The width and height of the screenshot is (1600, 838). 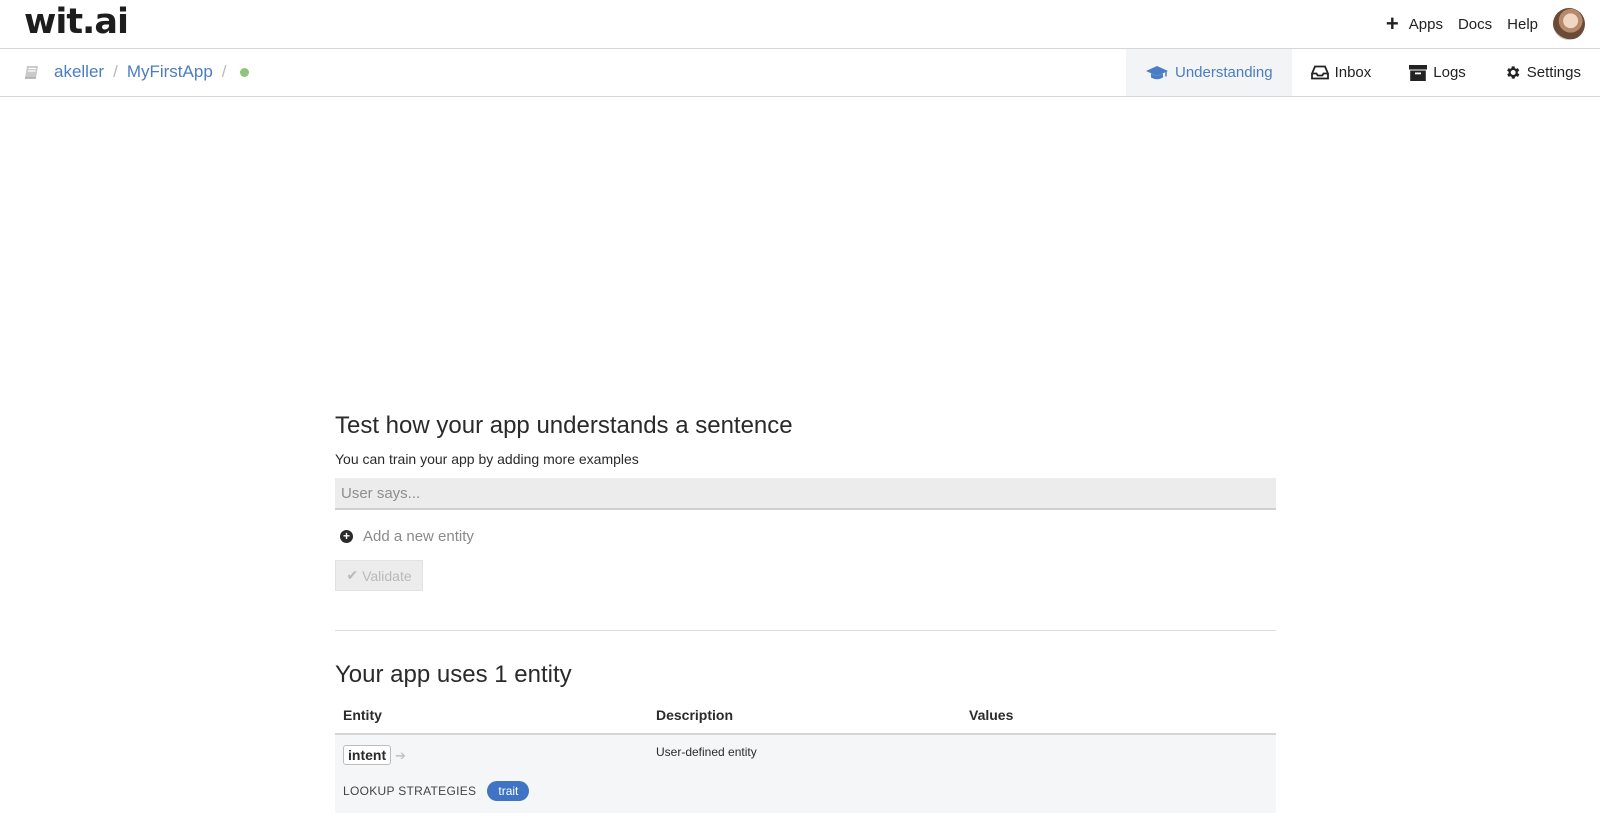 I want to click on graduation-cap-icon, so click(x=1156, y=72).